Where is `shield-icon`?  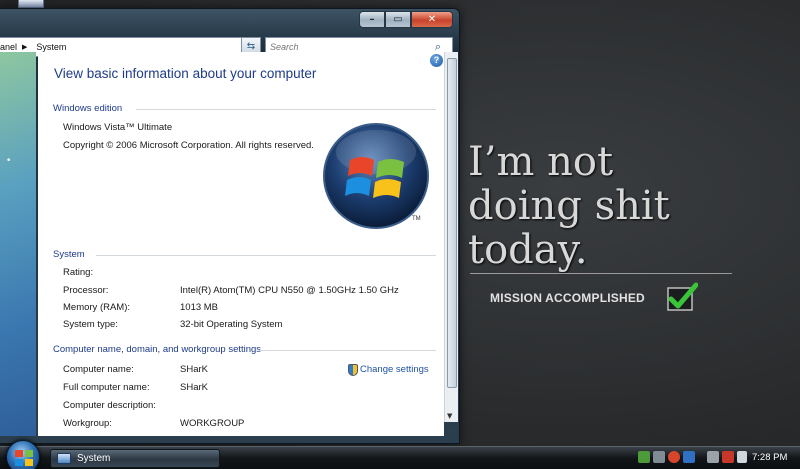 shield-icon is located at coordinates (353, 370).